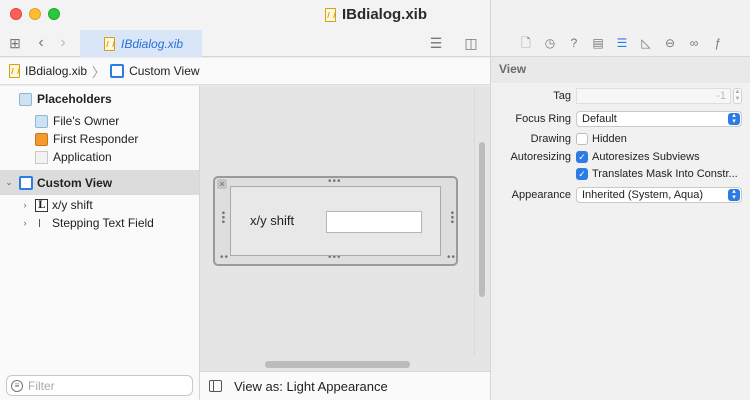 Image resolution: width=750 pixels, height=400 pixels. I want to click on editor-tab-bar: ⊞ ‹ › IBdialog.xib ☰ ◫, so click(245, 43).